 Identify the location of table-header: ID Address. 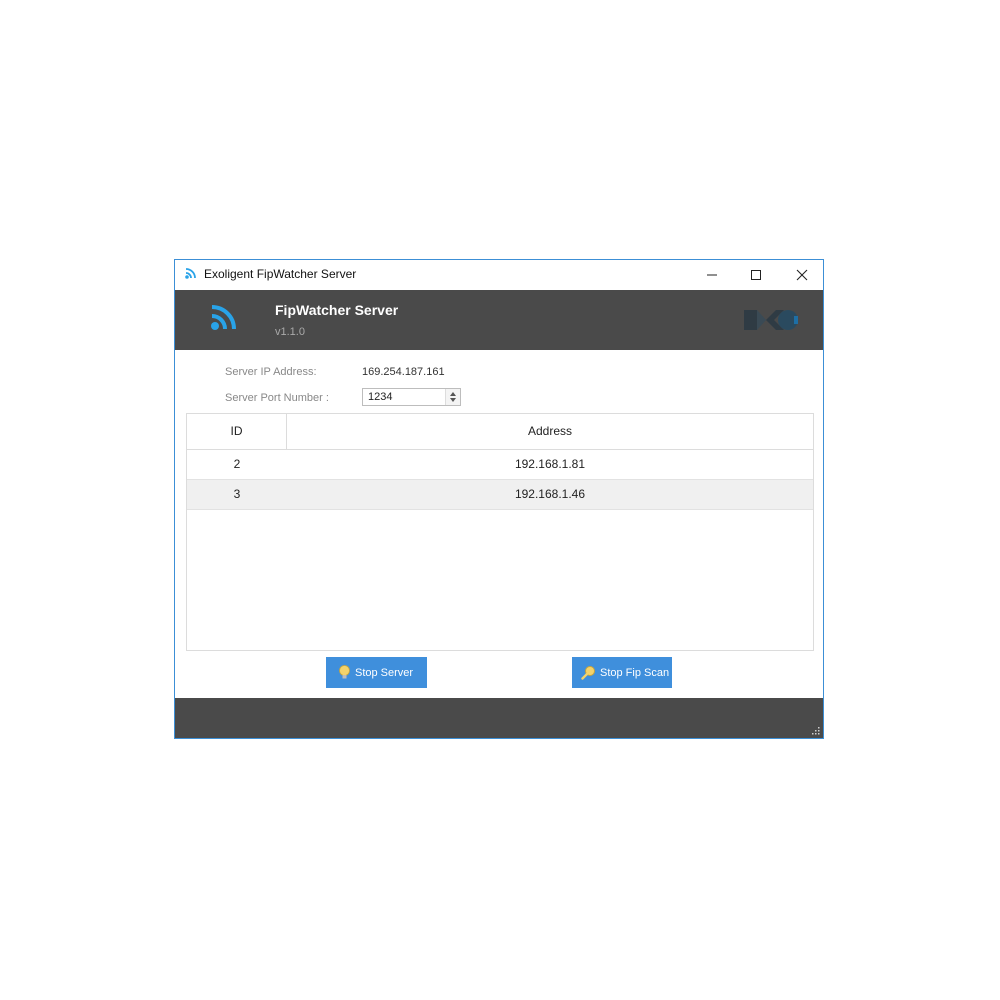
(500, 432).